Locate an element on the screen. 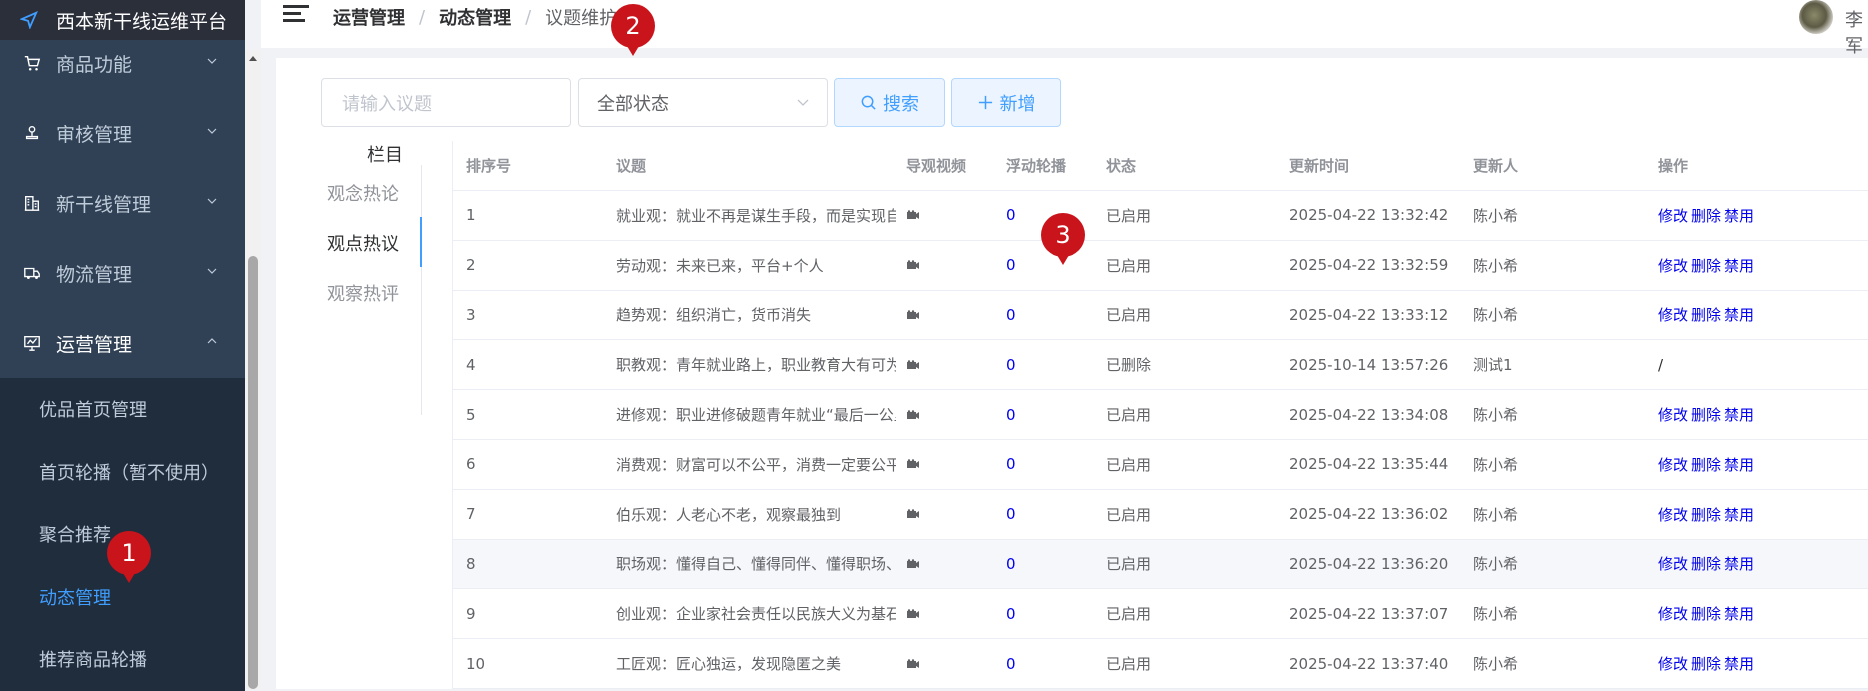 This screenshot has height=691, width=1868. search-button: 搜索 is located at coordinates (889, 102).